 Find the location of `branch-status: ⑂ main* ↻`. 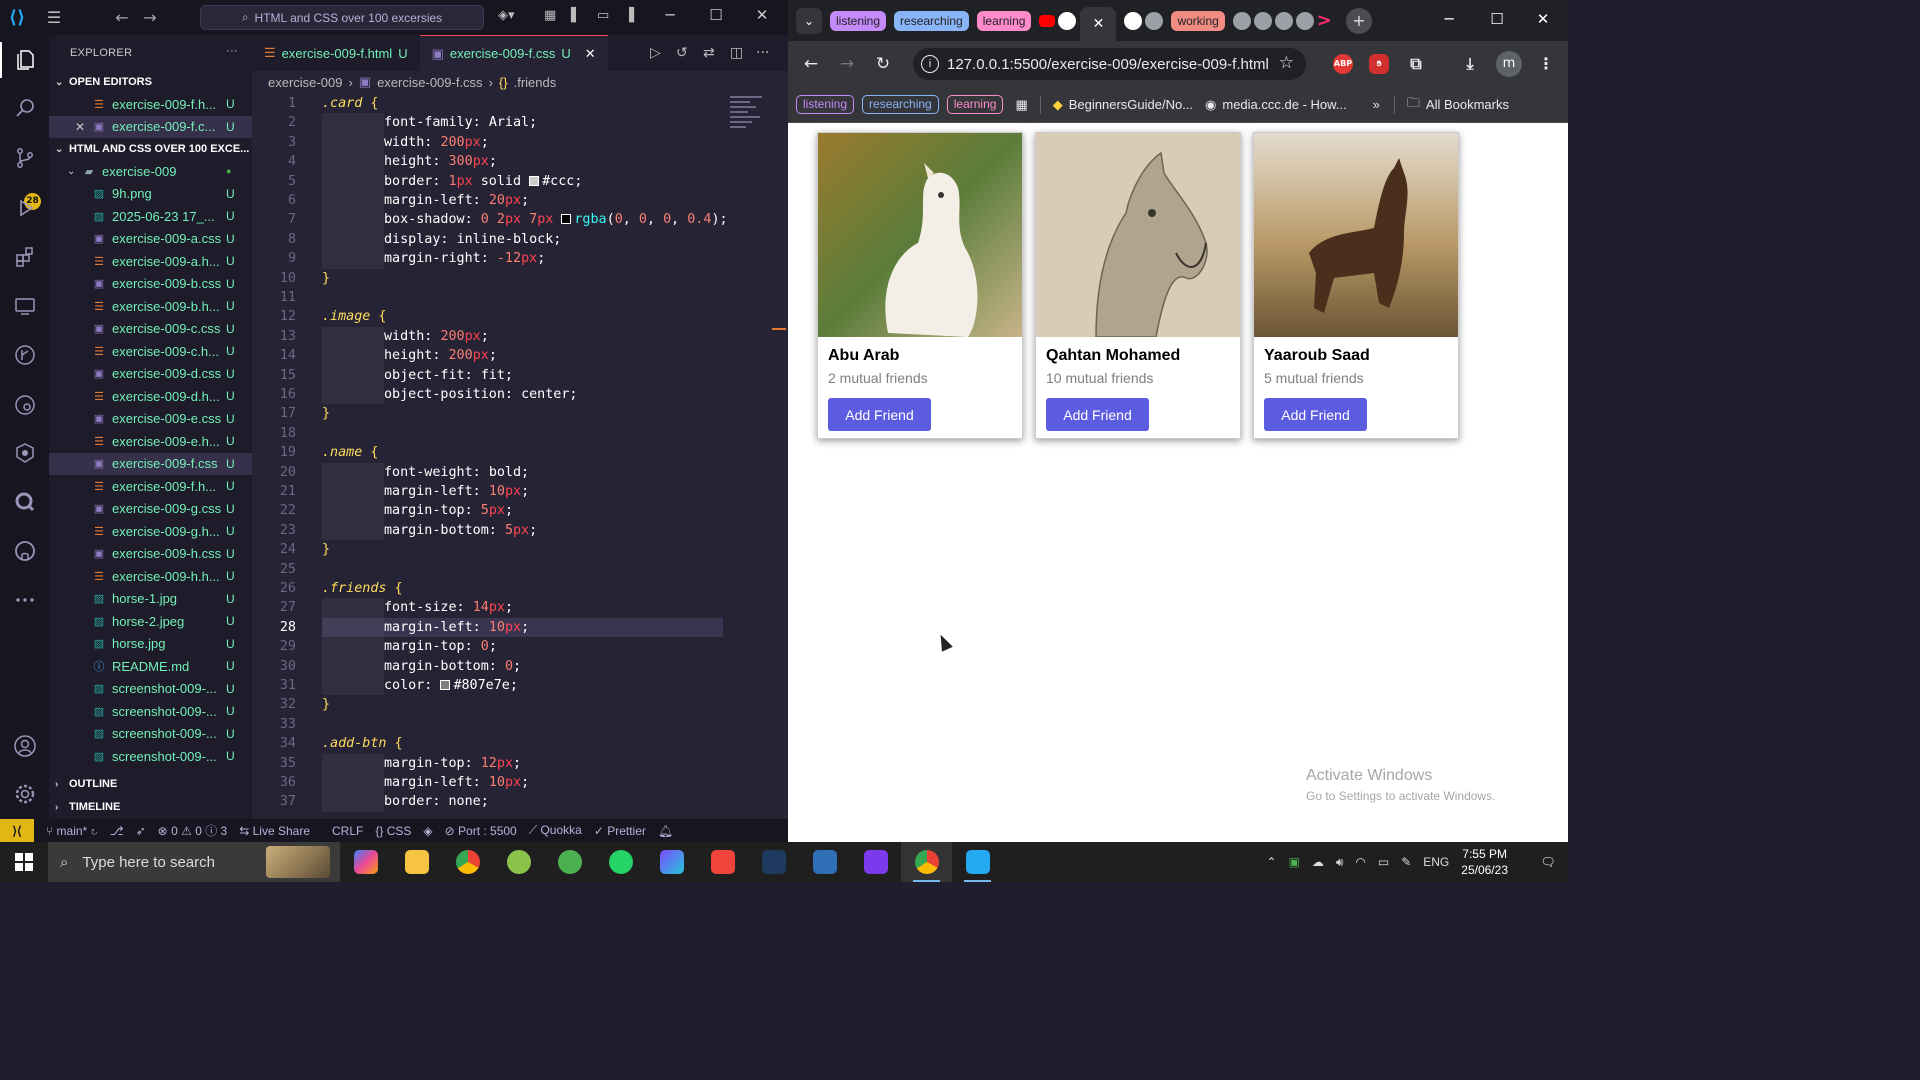

branch-status: ⑂ main* ↻ is located at coordinates (72, 831).